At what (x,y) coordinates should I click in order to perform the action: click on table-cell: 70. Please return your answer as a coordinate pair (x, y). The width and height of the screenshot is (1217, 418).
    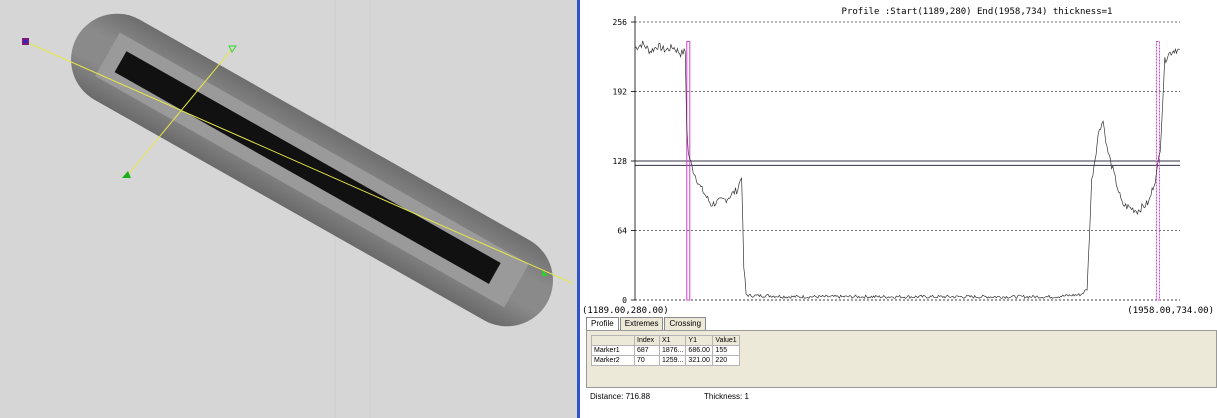
    Looking at the image, I should click on (647, 360).